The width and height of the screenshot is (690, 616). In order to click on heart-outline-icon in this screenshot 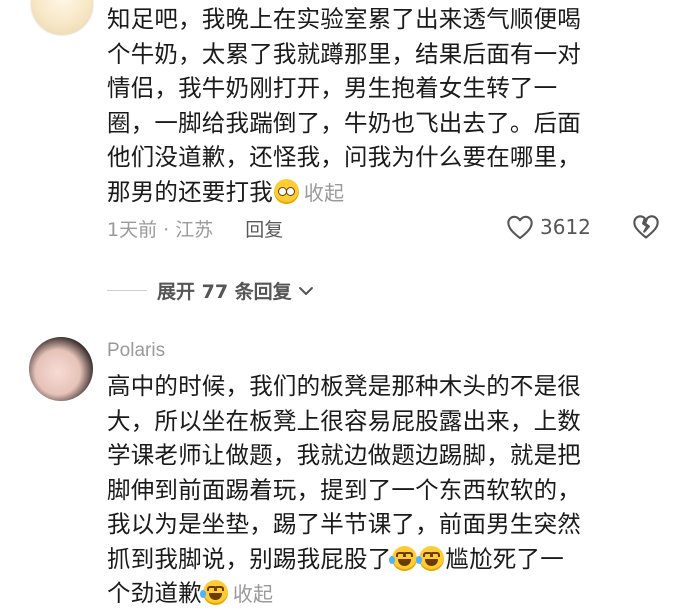, I will do `click(520, 227)`.